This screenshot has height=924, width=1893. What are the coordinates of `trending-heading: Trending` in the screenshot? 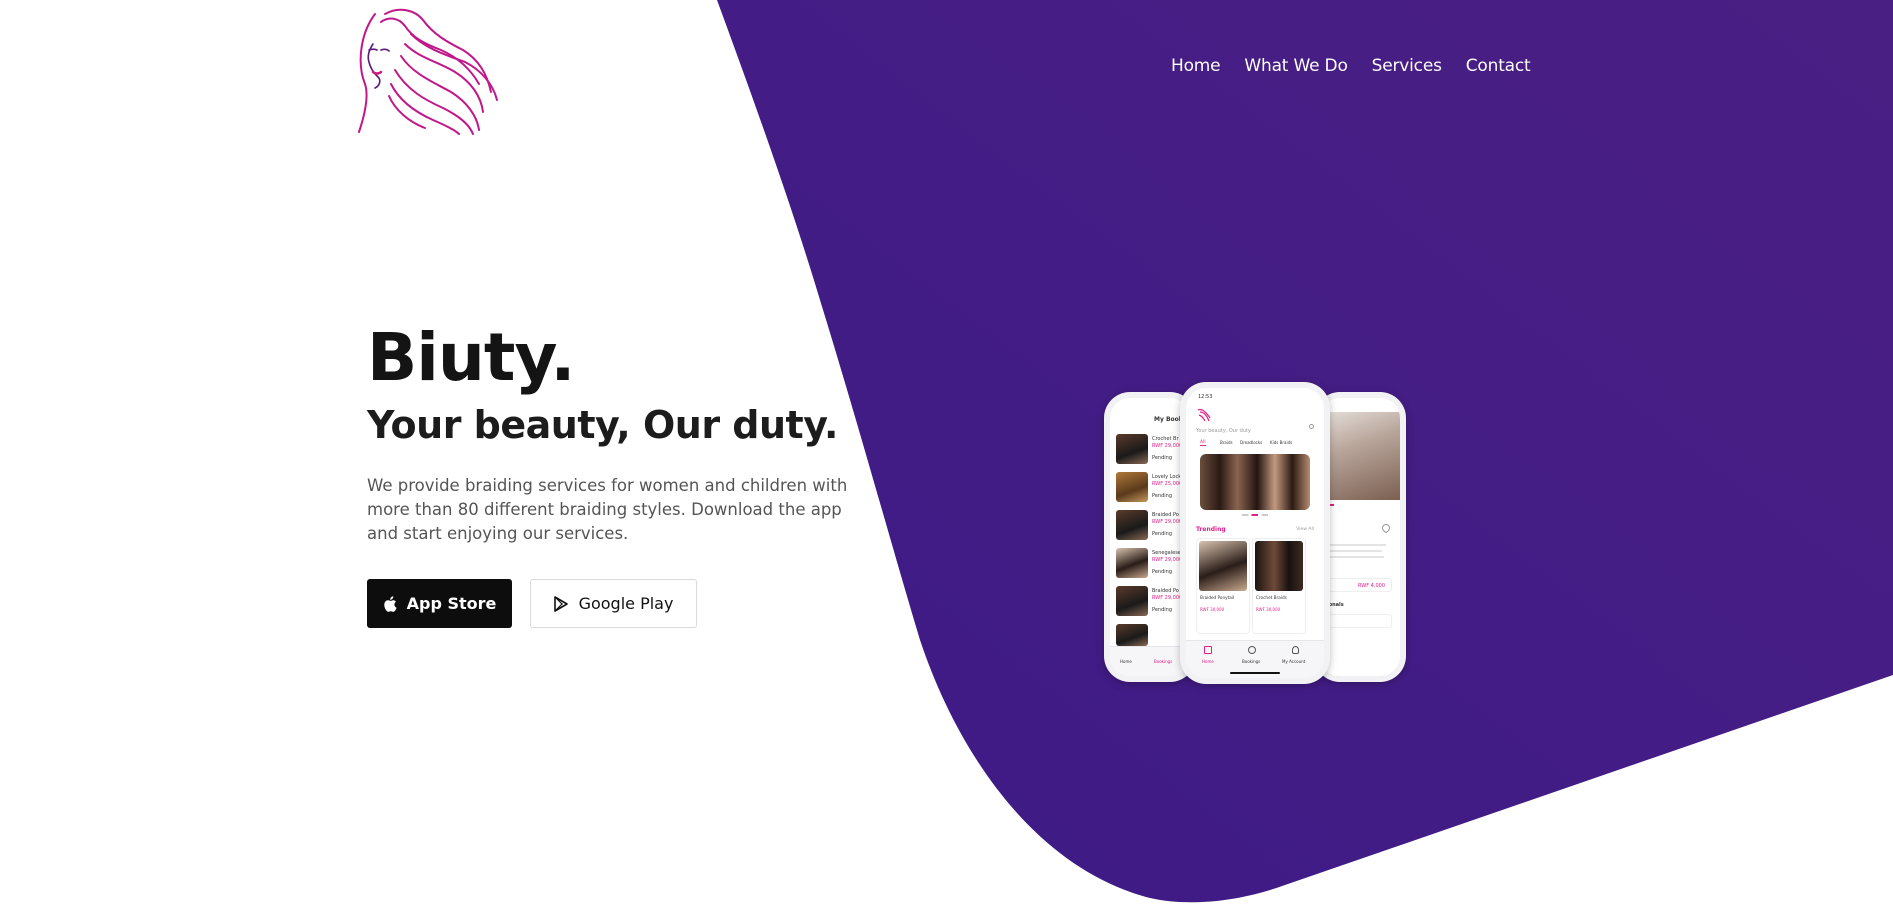 It's located at (1211, 529).